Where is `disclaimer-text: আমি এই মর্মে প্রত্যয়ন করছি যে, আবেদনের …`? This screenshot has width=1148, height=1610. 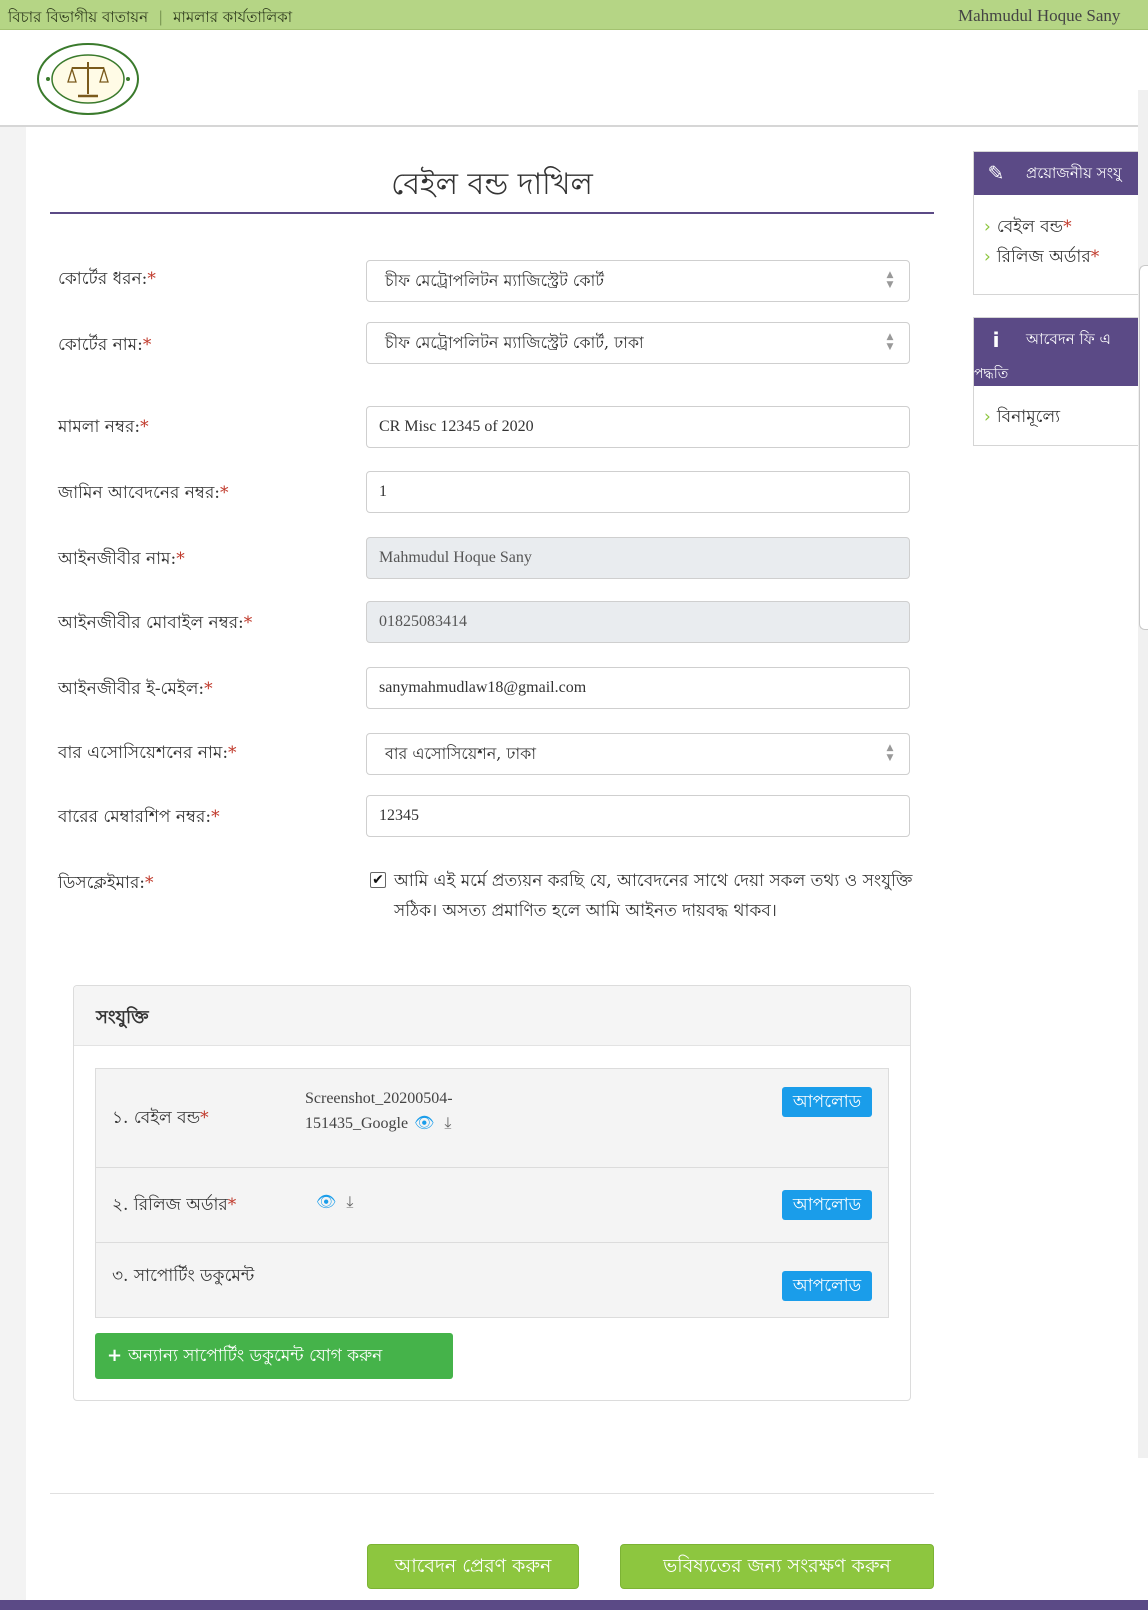 disclaimer-text: আমি এই মর্মে প্রত্যয়ন করছি যে, আবেদনের … is located at coordinates (653, 896).